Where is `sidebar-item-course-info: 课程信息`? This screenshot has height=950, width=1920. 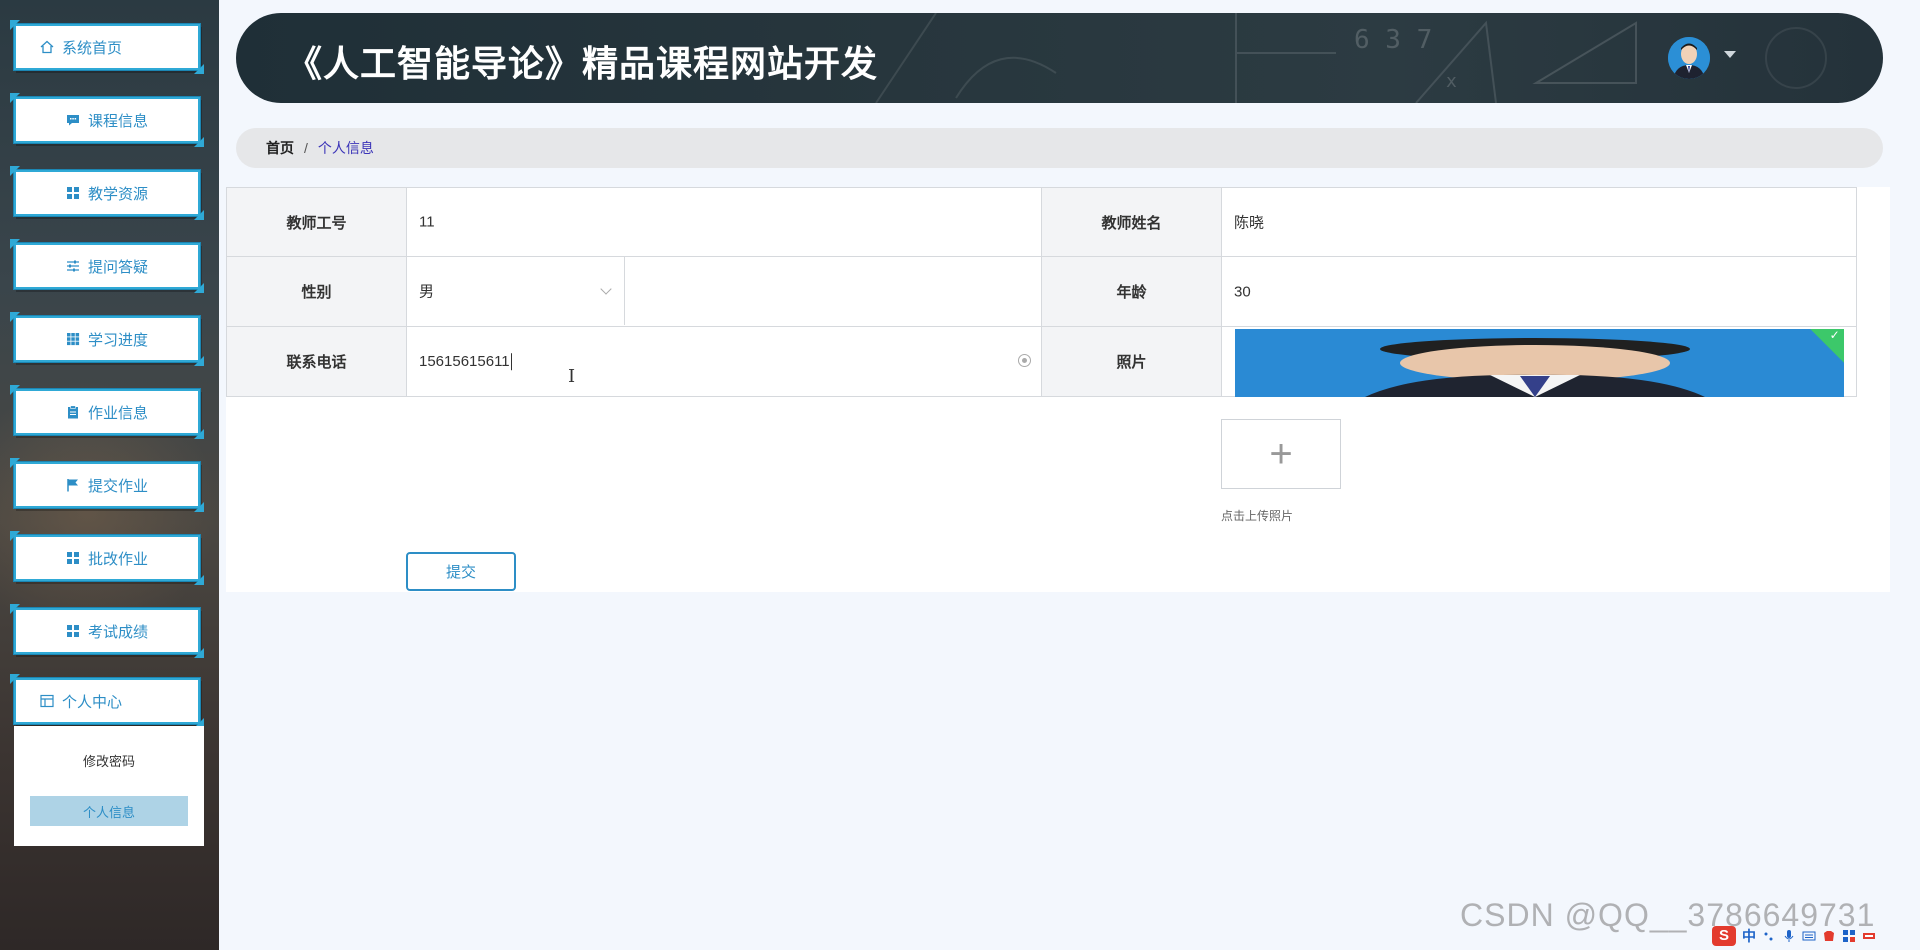
sidebar-item-course-info: 课程信息 is located at coordinates (107, 120).